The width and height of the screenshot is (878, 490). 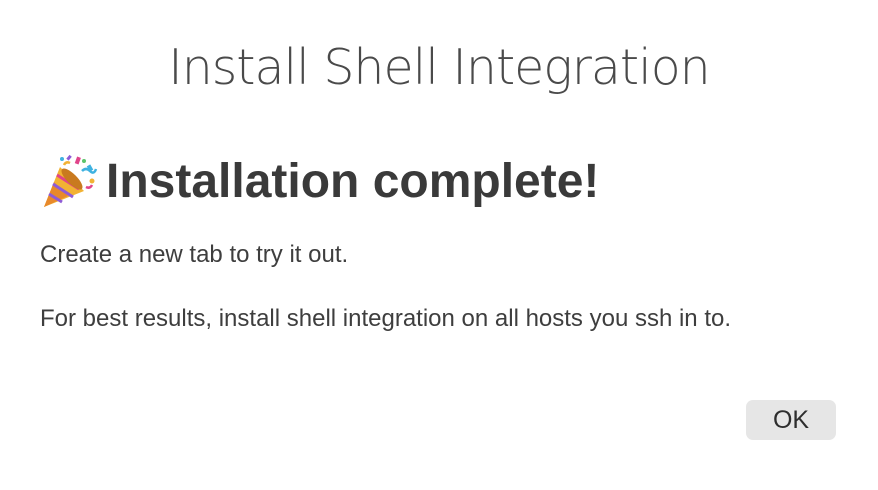 What do you see at coordinates (791, 420) in the screenshot?
I see `ok-button: OK` at bounding box center [791, 420].